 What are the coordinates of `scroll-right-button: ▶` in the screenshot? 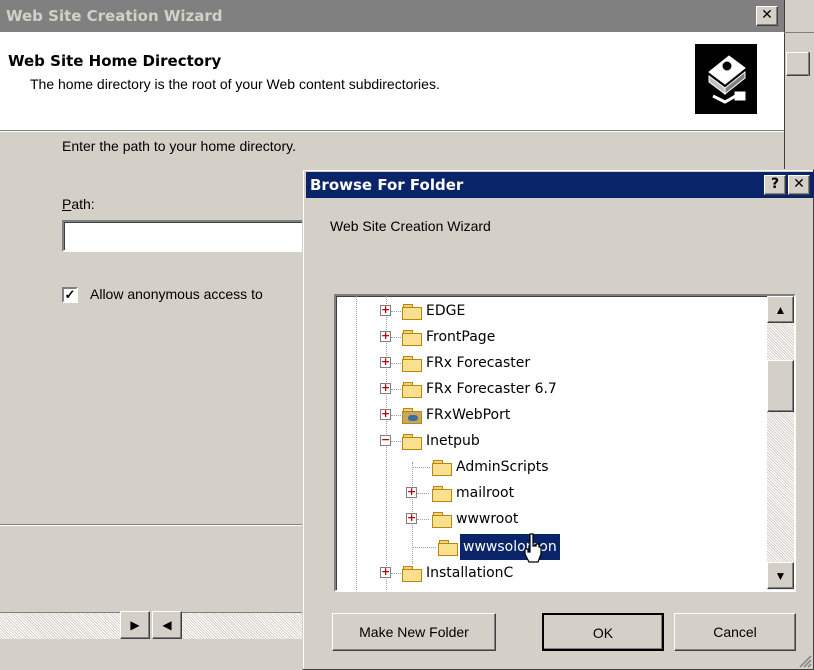 It's located at (135, 625).